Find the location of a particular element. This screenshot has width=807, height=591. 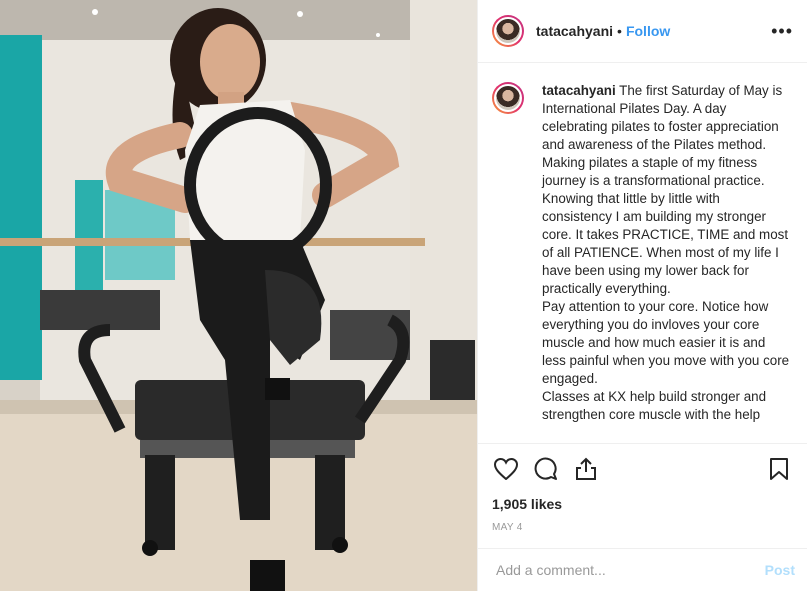

caption-avatar is located at coordinates (508, 98).